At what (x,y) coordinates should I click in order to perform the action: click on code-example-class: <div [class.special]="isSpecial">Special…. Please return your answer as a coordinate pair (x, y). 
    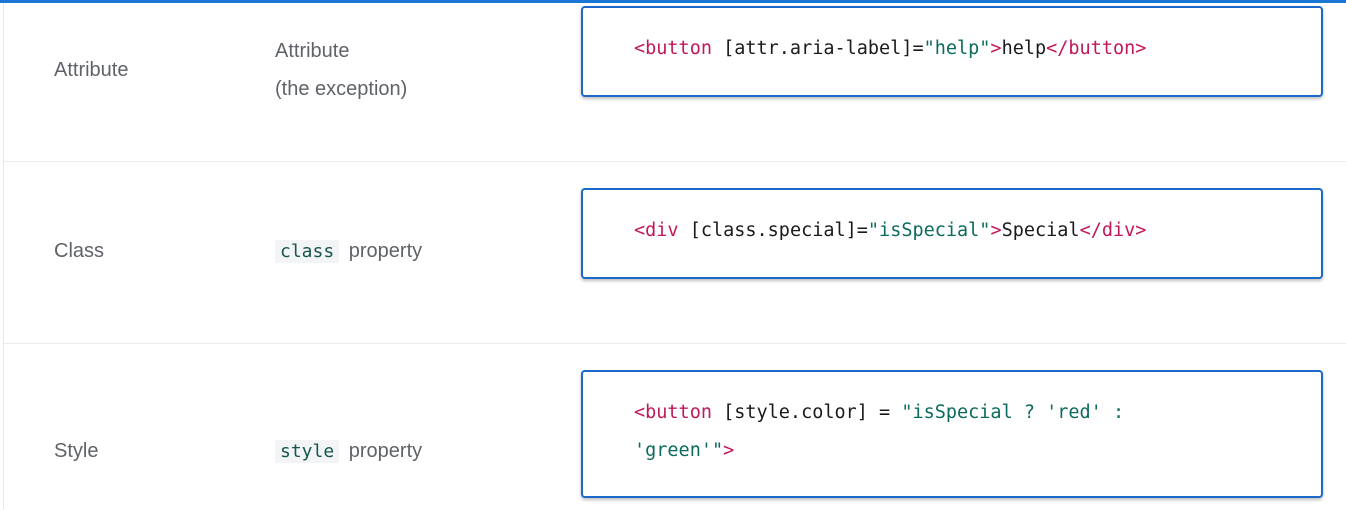
    Looking at the image, I should click on (952, 233).